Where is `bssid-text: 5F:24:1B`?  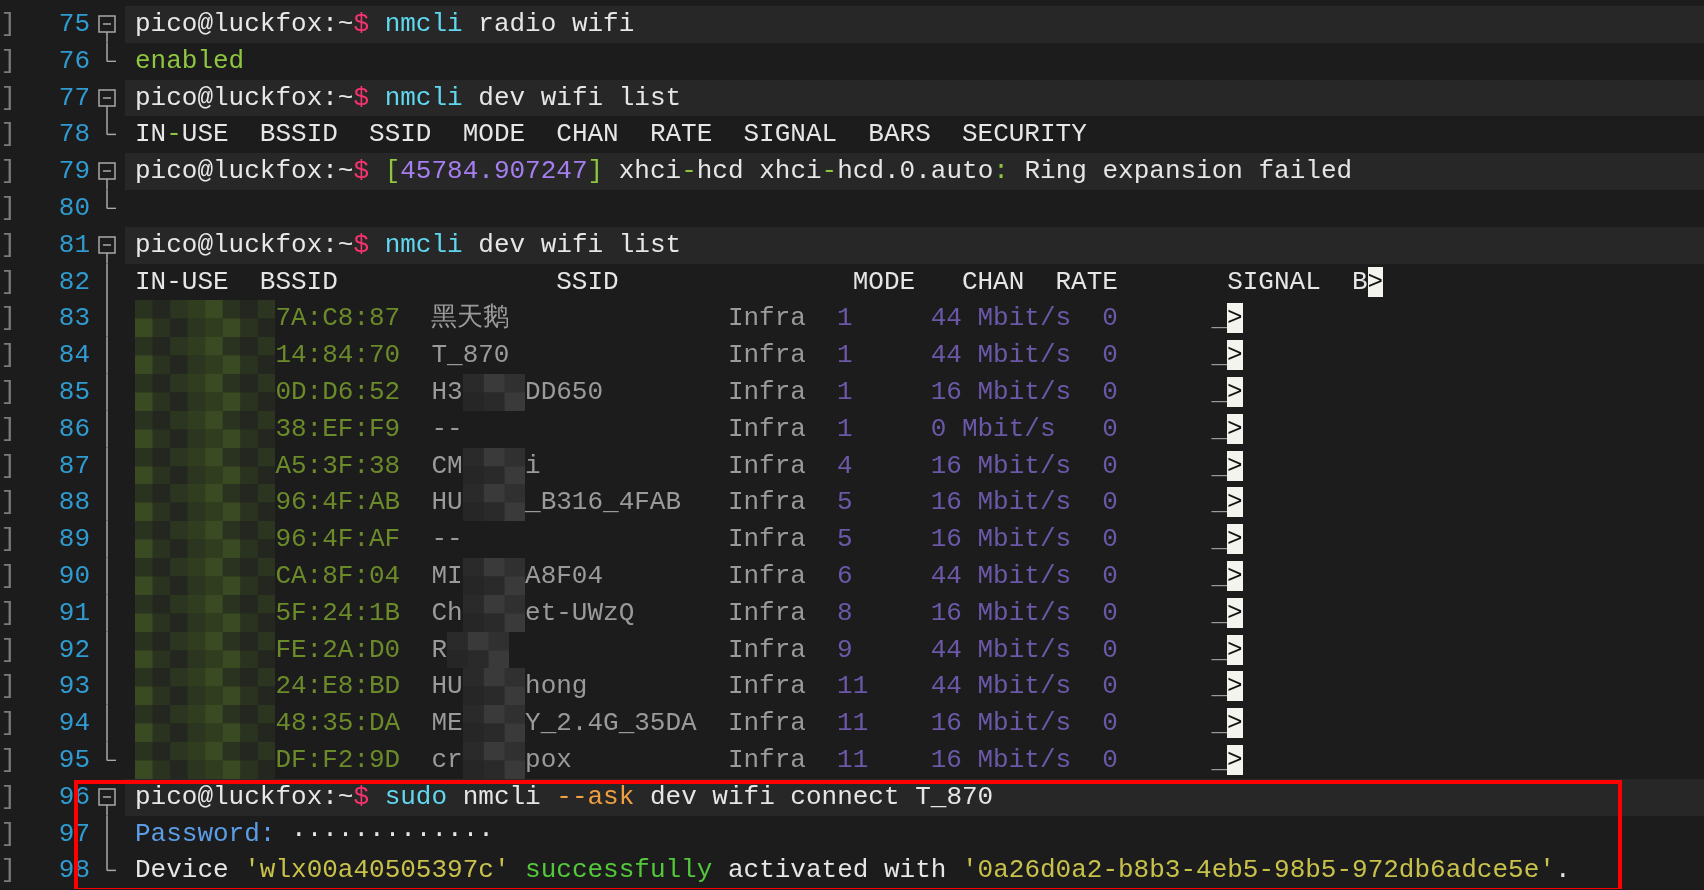
bssid-text: 5F:24:1B is located at coordinates (338, 612).